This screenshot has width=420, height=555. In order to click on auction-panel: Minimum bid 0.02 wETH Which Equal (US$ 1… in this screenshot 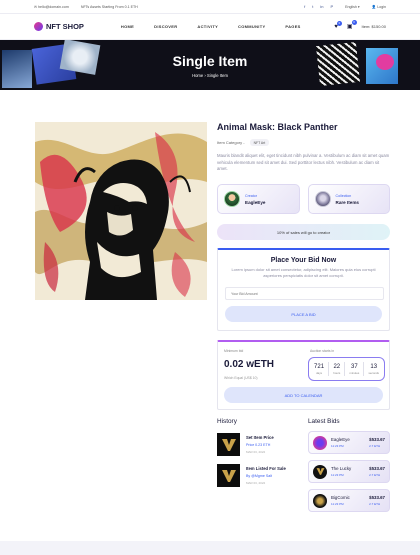, I will do `click(303, 375)`.